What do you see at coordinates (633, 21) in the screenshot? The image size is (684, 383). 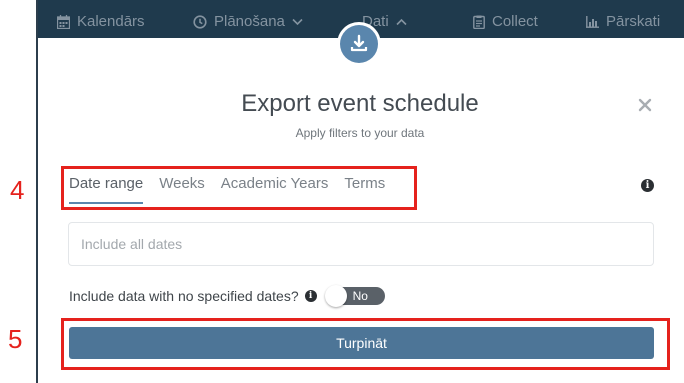 I see `nav-label: Pārskati` at bounding box center [633, 21].